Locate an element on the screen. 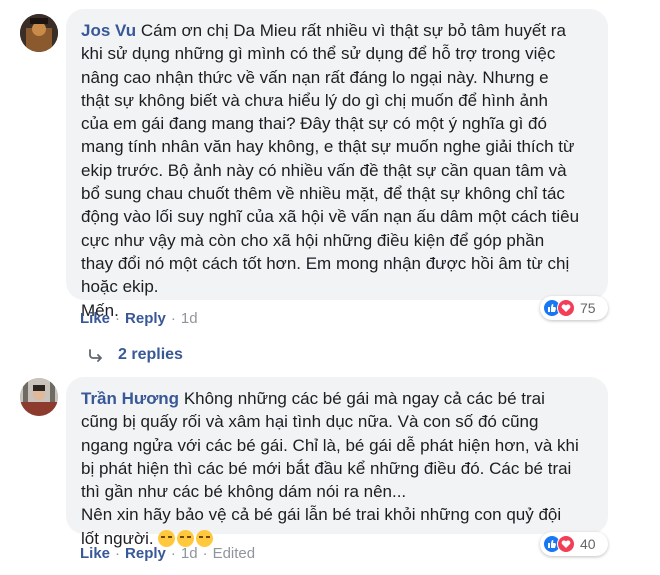 The image size is (660, 575). comment-author: Jos Vu is located at coordinates (108, 30).